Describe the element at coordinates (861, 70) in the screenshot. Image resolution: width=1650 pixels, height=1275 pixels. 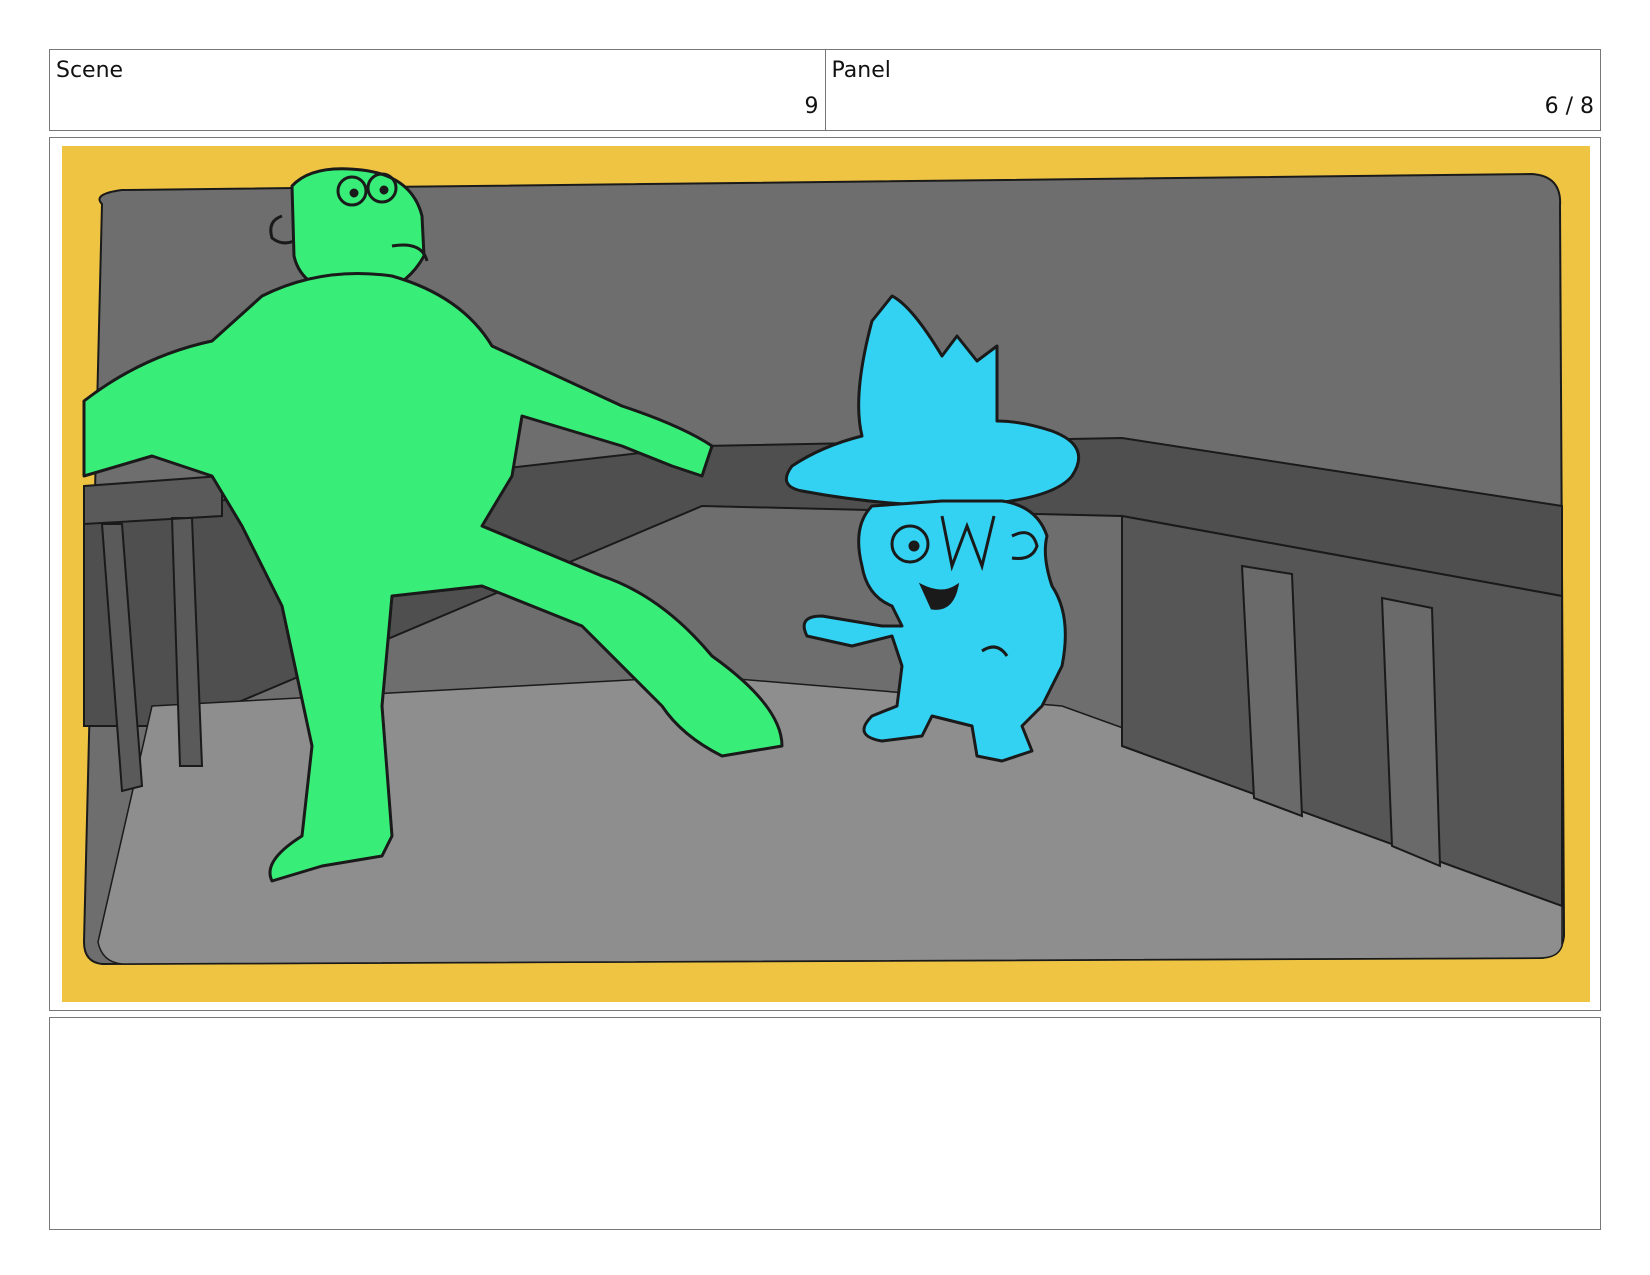
I see `panel-label: Panel` at that location.